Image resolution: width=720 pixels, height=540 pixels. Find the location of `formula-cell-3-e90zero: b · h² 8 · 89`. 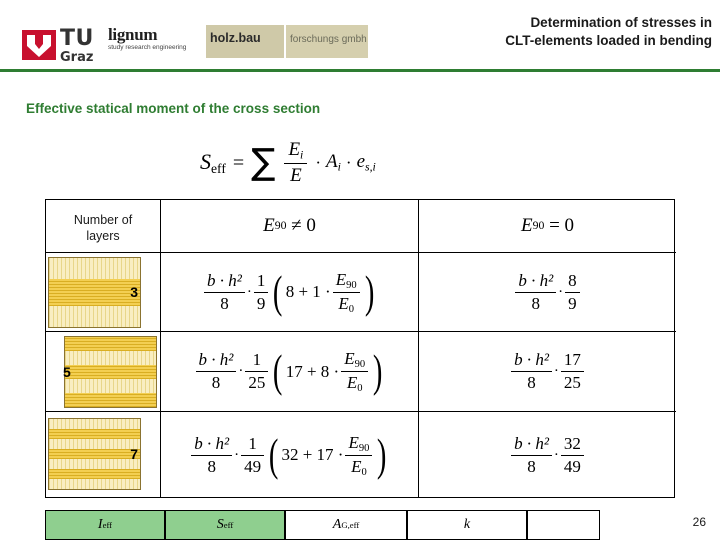

formula-cell-3-e90zero: b · h² 8 · 89 is located at coordinates (547, 292).